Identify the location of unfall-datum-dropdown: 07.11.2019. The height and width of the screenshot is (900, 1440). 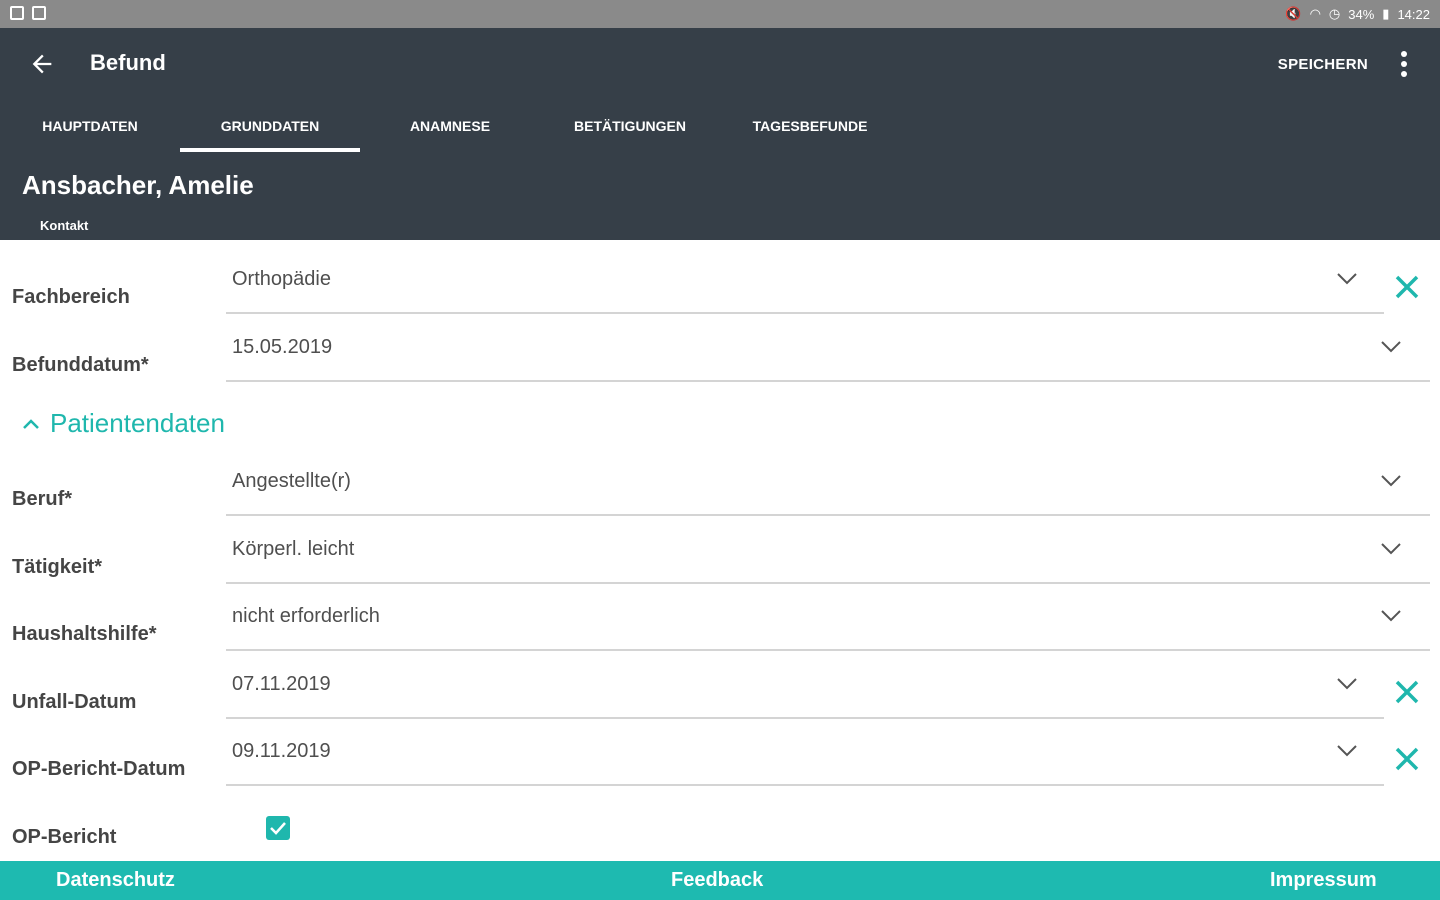
(805, 687).